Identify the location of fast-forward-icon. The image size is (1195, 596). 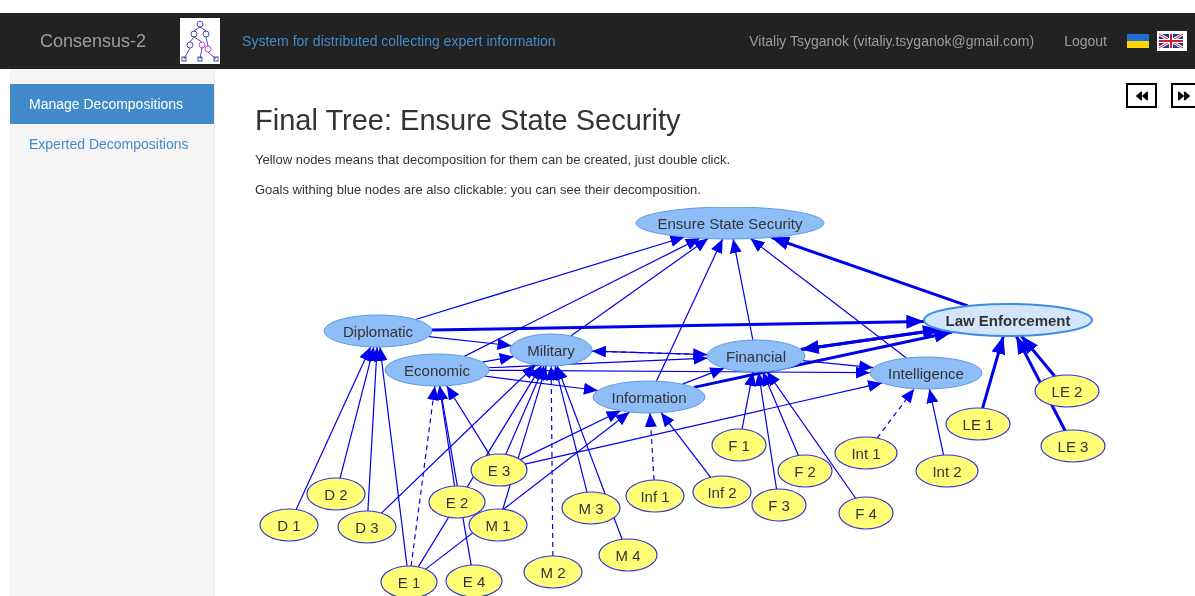
(1184, 95).